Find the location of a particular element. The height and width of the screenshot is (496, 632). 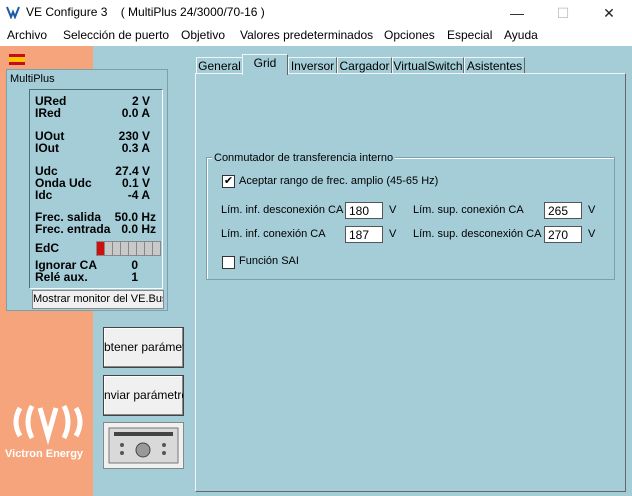

soc-cell is located at coordinates (156, 248).